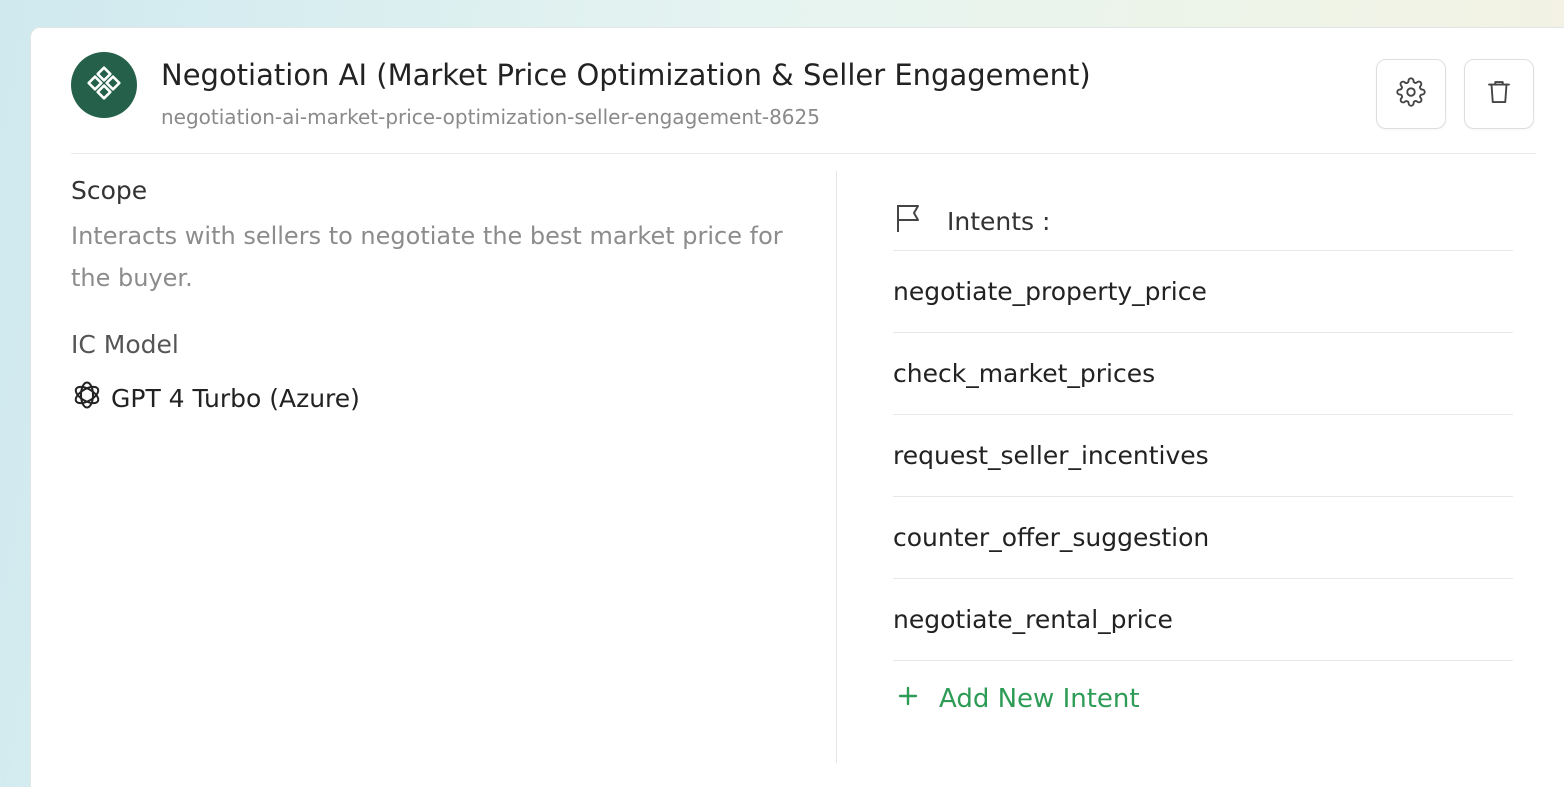 The image size is (1564, 787). What do you see at coordinates (87, 398) in the screenshot?
I see `openai-icon` at bounding box center [87, 398].